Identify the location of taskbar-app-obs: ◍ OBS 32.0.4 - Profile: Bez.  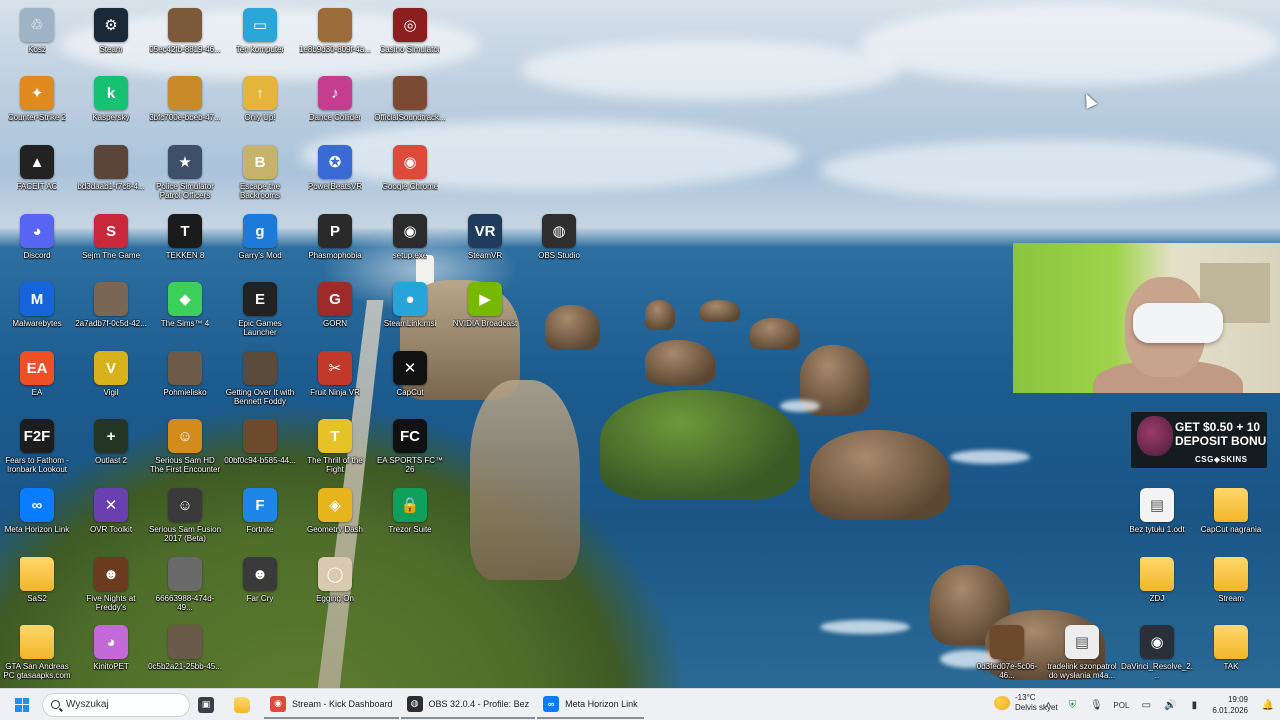
(468, 705).